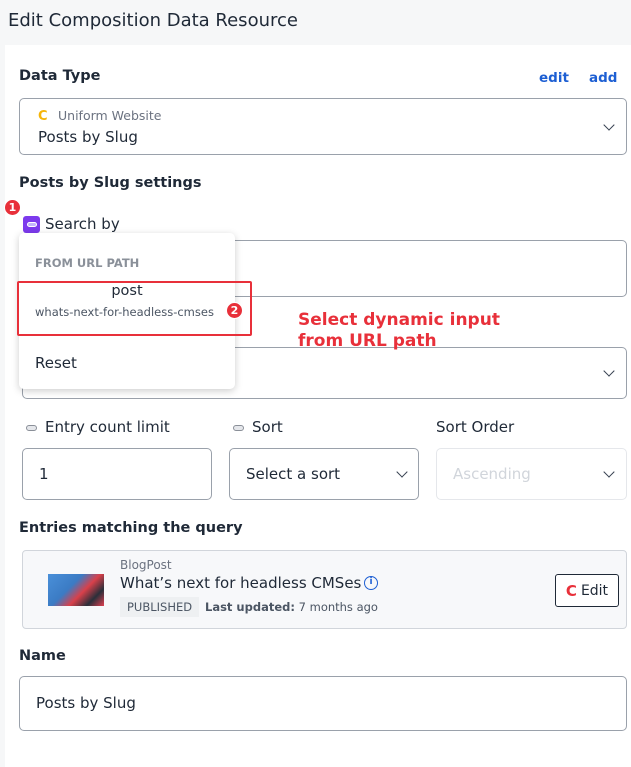  Describe the element at coordinates (12, 207) in the screenshot. I see `step-badge-1: 1` at that location.